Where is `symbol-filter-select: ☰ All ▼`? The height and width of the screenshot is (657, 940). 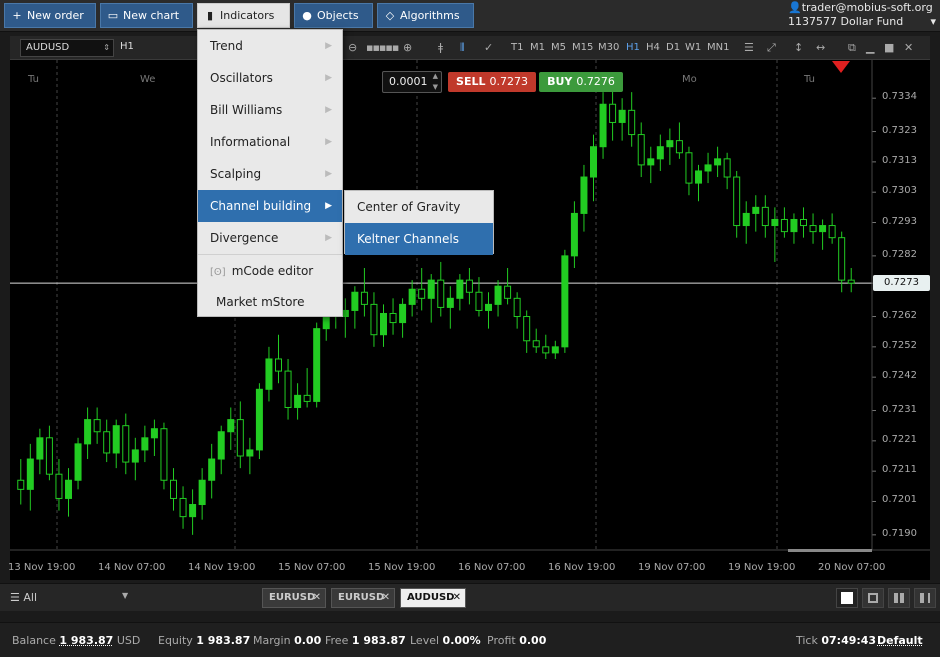
symbol-filter-select: ☰ All ▼ is located at coordinates (69, 597).